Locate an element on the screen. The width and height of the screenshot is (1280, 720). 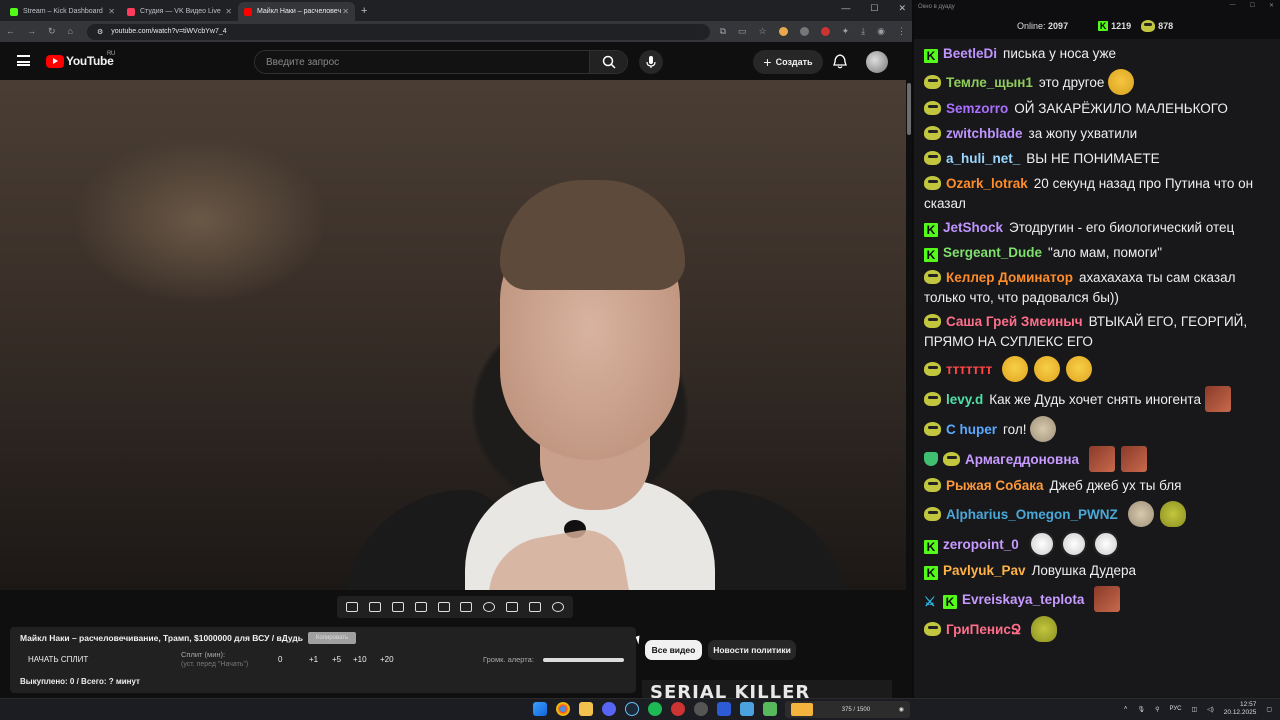
frame-icon is located at coordinates (466, 607).